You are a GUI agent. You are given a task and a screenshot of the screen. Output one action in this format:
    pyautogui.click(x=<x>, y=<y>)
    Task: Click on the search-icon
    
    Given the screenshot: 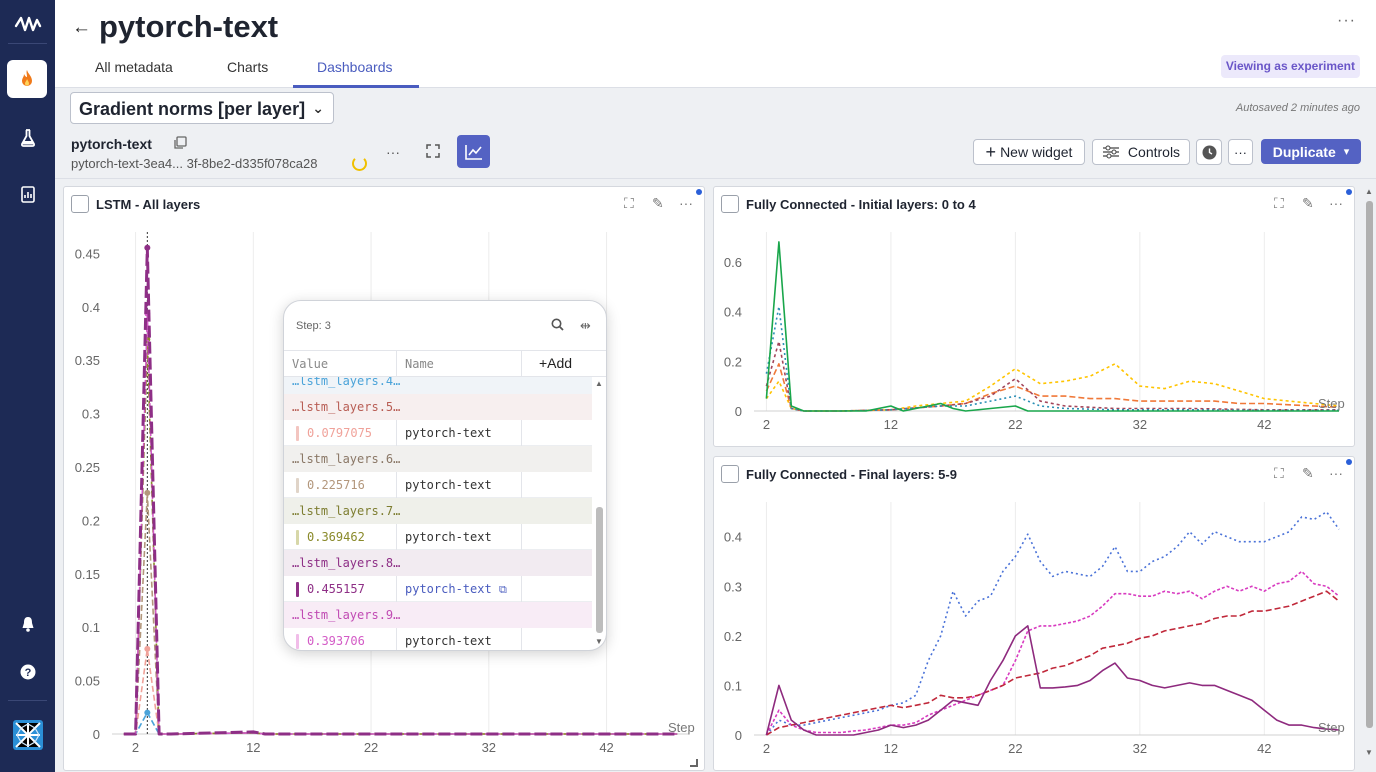 What is the action you would take?
    pyautogui.click(x=557, y=326)
    